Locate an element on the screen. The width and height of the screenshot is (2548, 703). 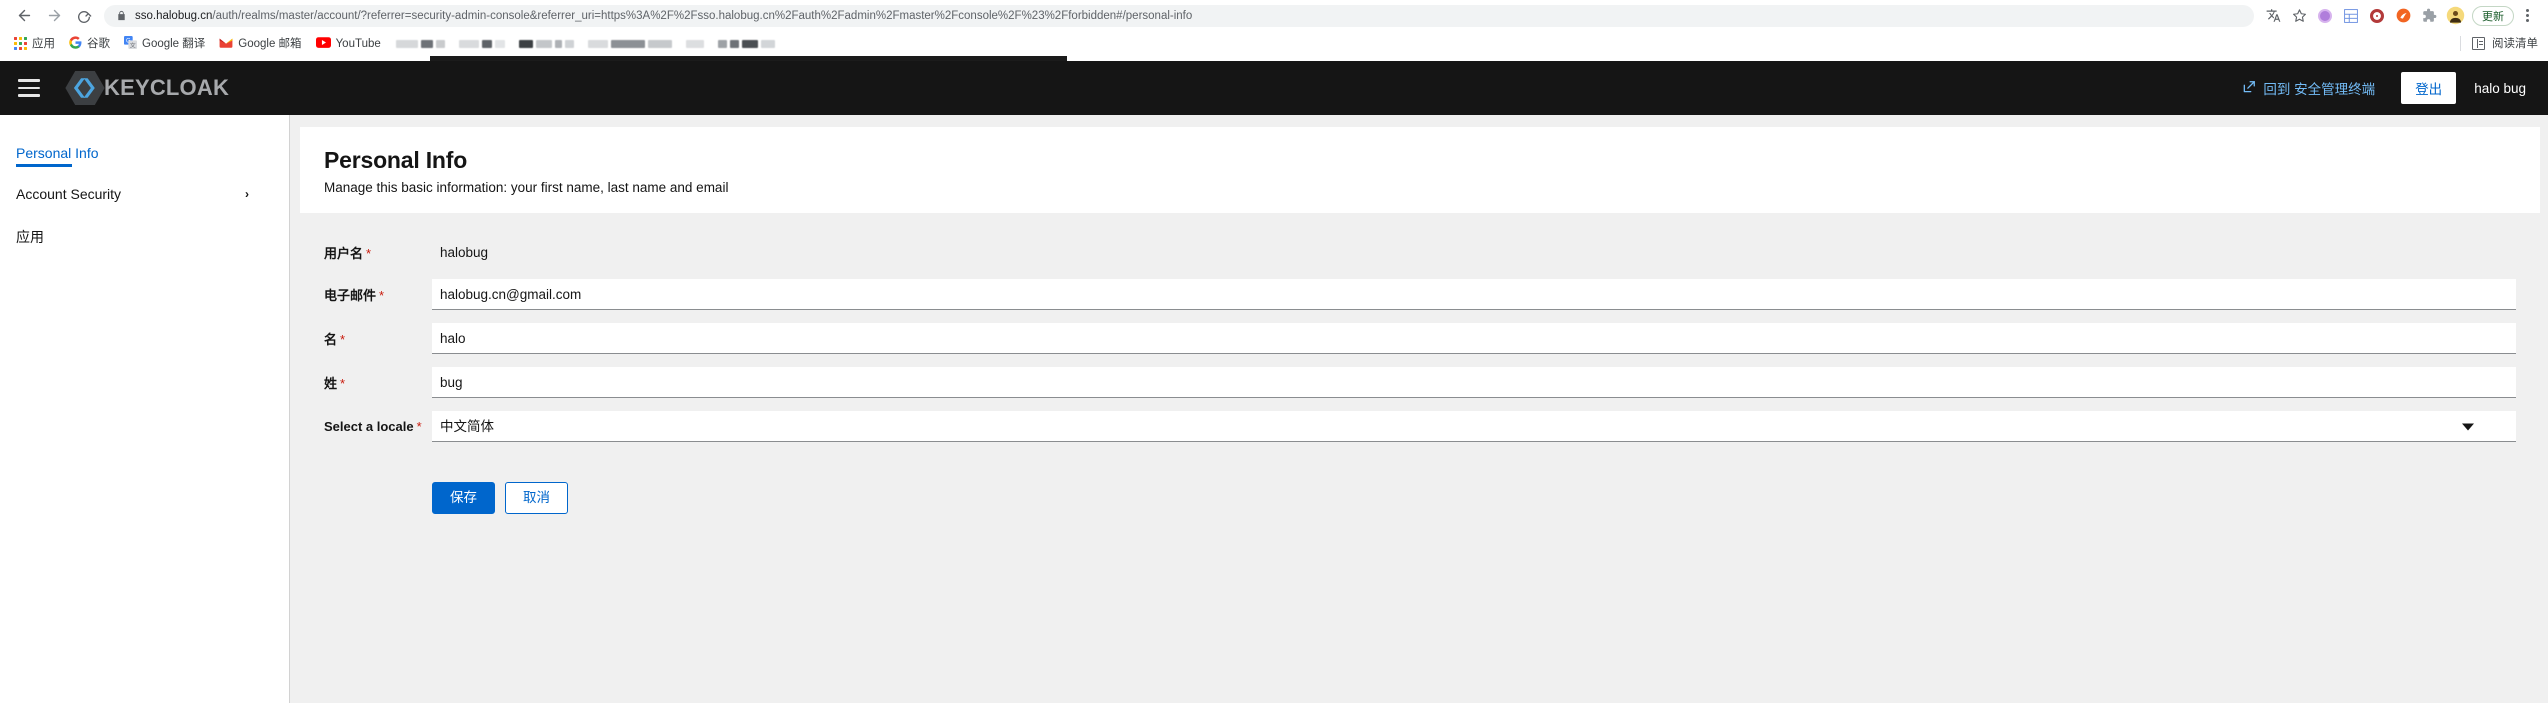
email-field is located at coordinates (1474, 294).